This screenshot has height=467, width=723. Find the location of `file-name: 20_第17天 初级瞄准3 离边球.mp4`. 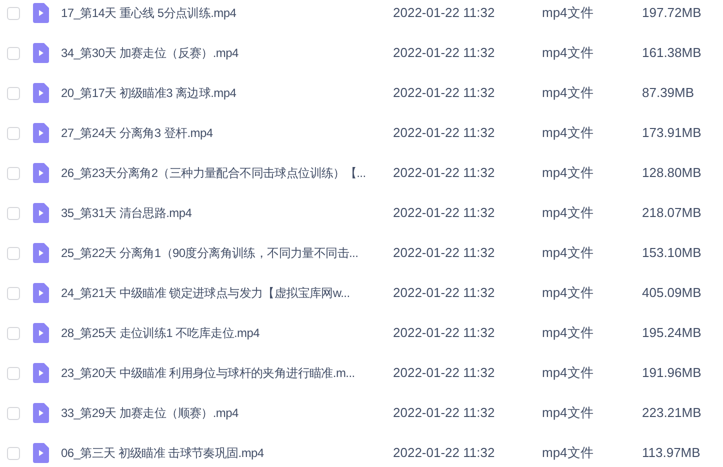

file-name: 20_第17天 初级瞄准3 离边球.mp4 is located at coordinates (148, 93).